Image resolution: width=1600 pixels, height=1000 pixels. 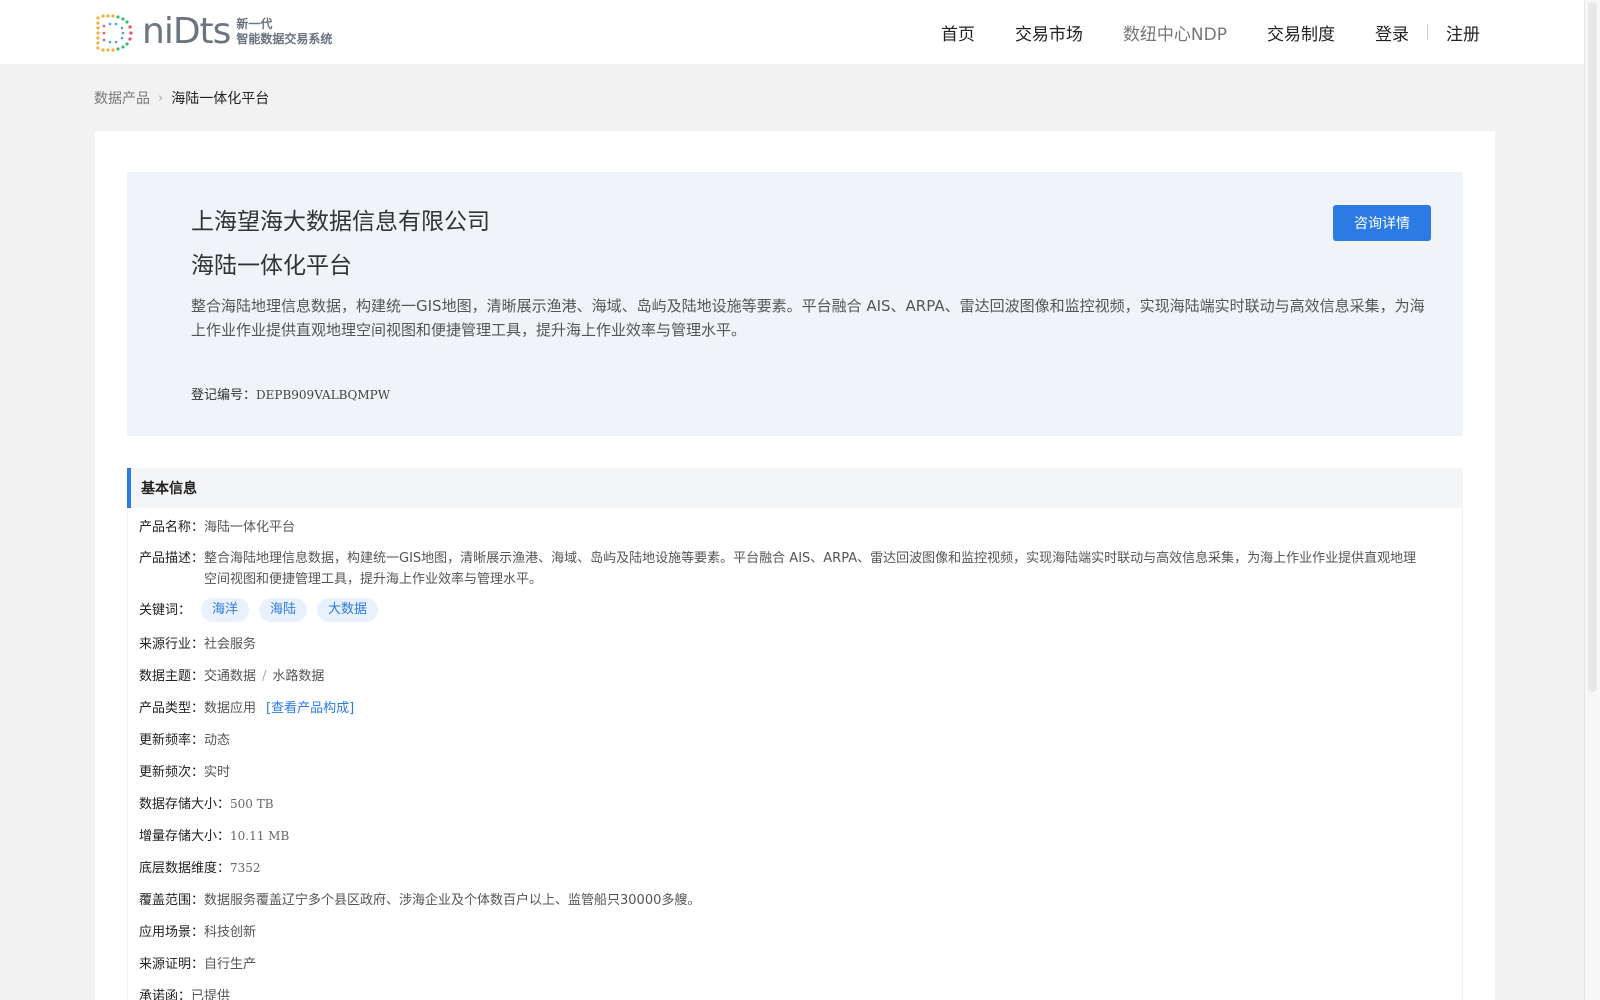 What do you see at coordinates (1175, 32) in the screenshot?
I see `nav-ndp-center: 数纽中心NDP` at bounding box center [1175, 32].